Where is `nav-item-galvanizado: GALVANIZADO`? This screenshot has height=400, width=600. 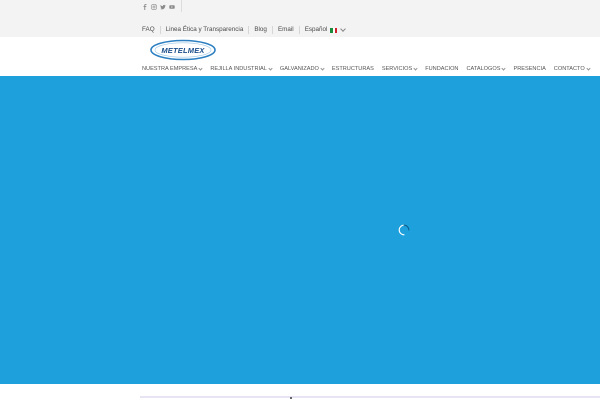
nav-item-galvanizado: GALVANIZADO is located at coordinates (302, 68).